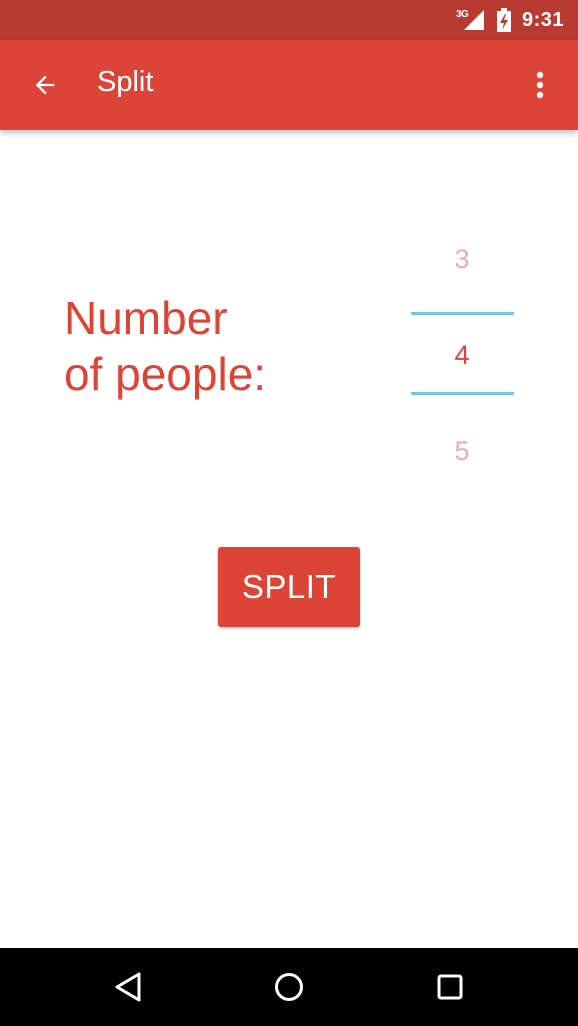 The width and height of the screenshot is (578, 1026). I want to click on number-picker: 3 4 5, so click(462, 355).